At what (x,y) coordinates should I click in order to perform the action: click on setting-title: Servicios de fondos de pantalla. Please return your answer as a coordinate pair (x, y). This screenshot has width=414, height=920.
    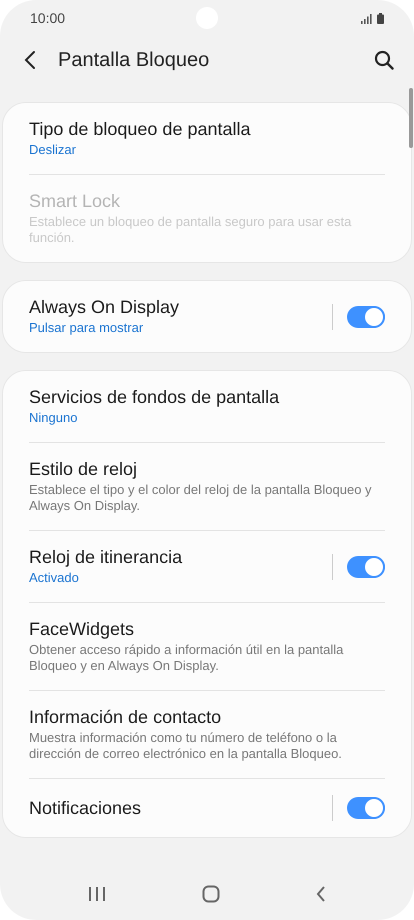
    Looking at the image, I should click on (207, 397).